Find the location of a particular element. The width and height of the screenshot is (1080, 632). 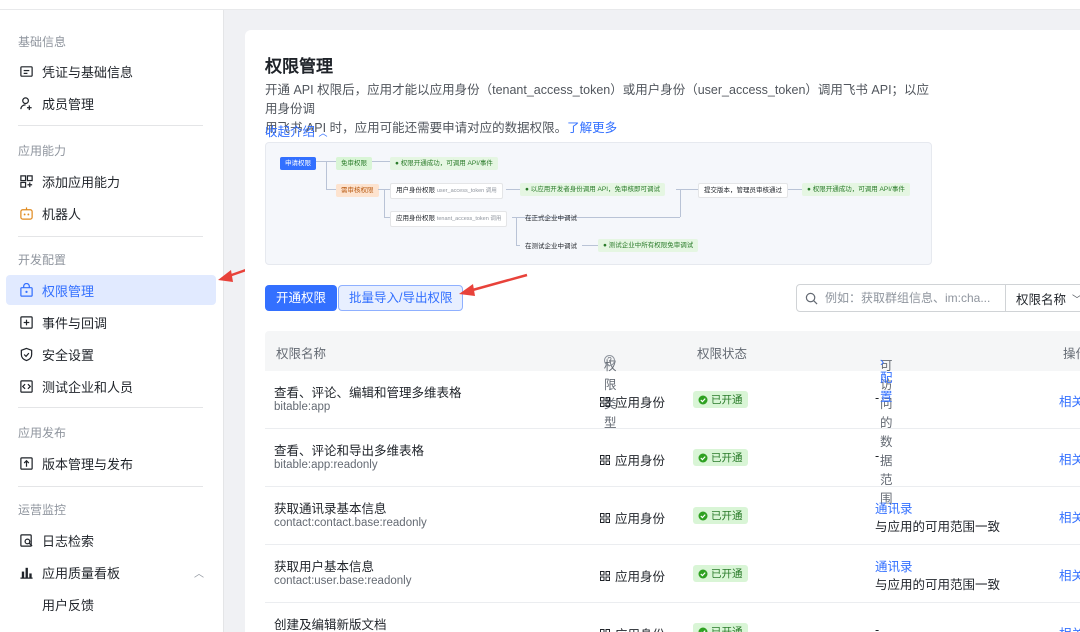

credential-icon is located at coordinates (26, 71).